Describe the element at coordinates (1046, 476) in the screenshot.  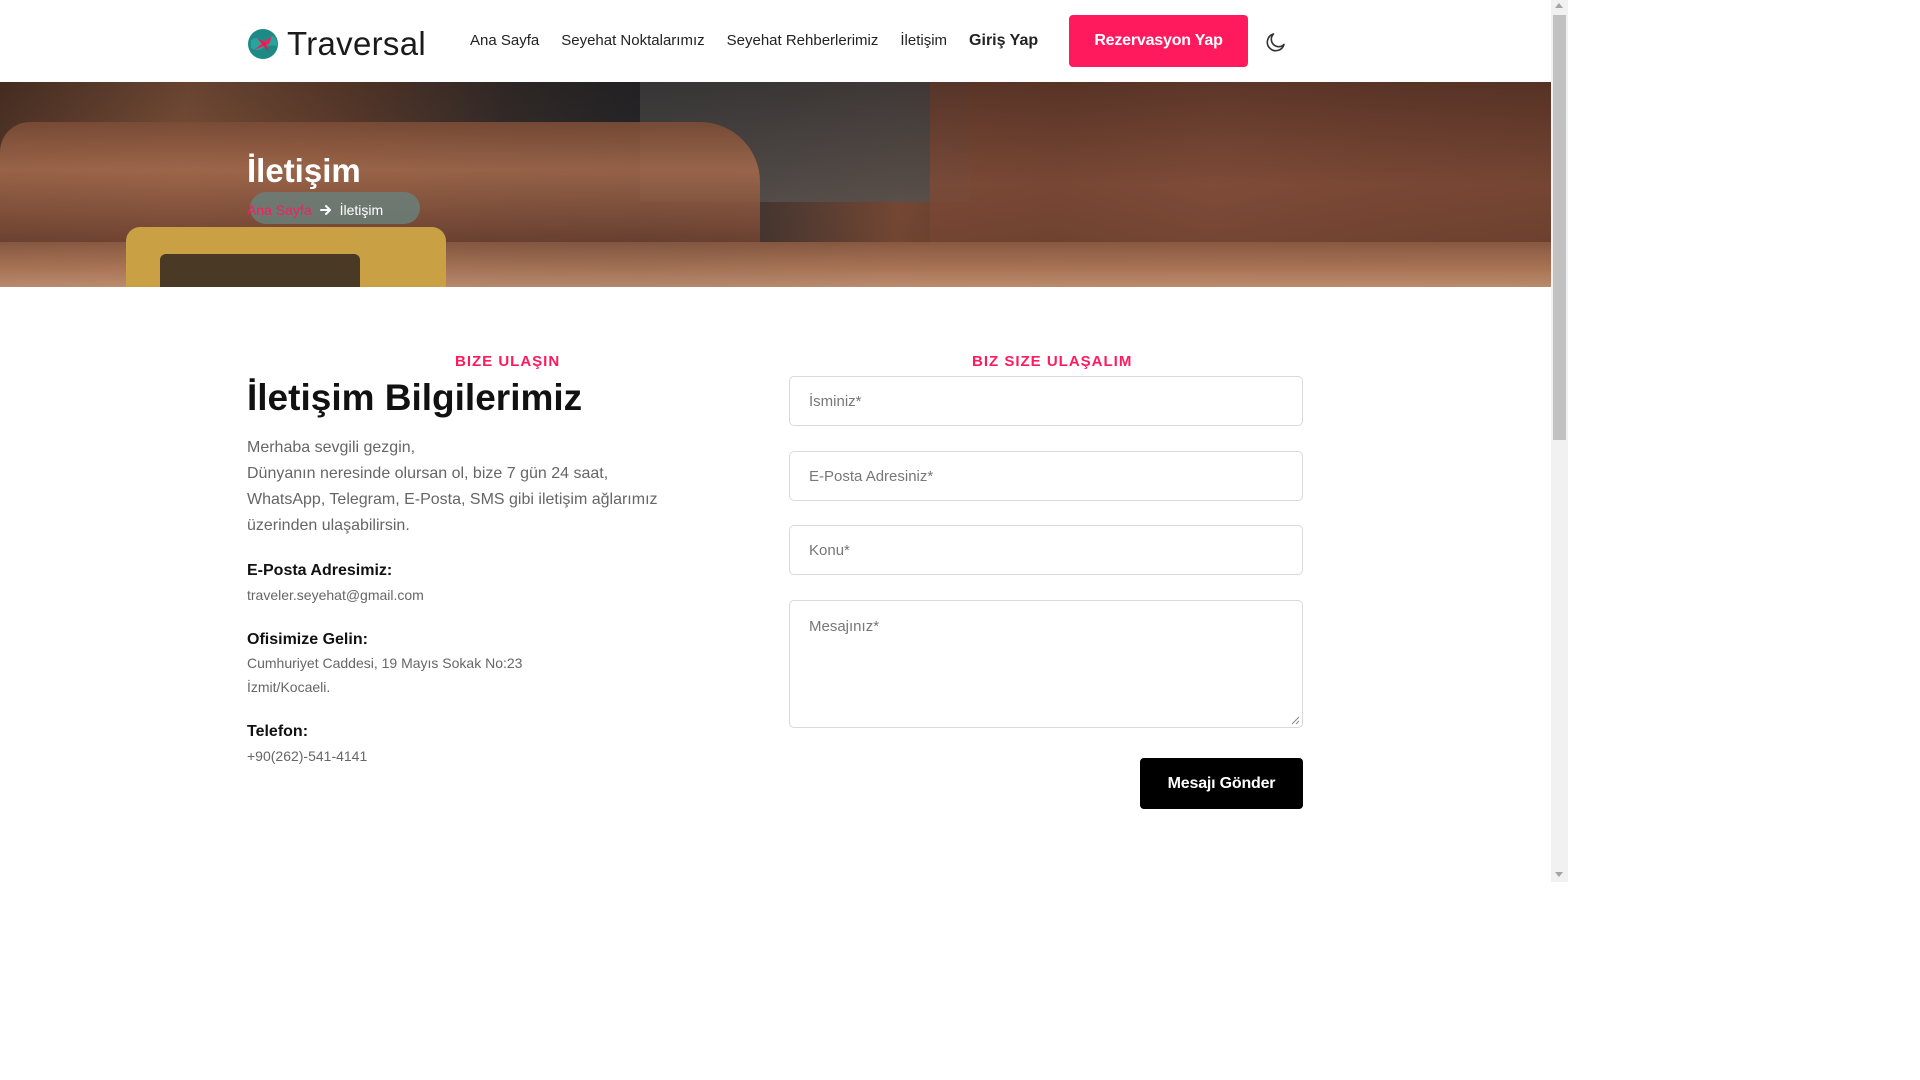
I see `email-input: E-Posta Adresiniz*` at that location.